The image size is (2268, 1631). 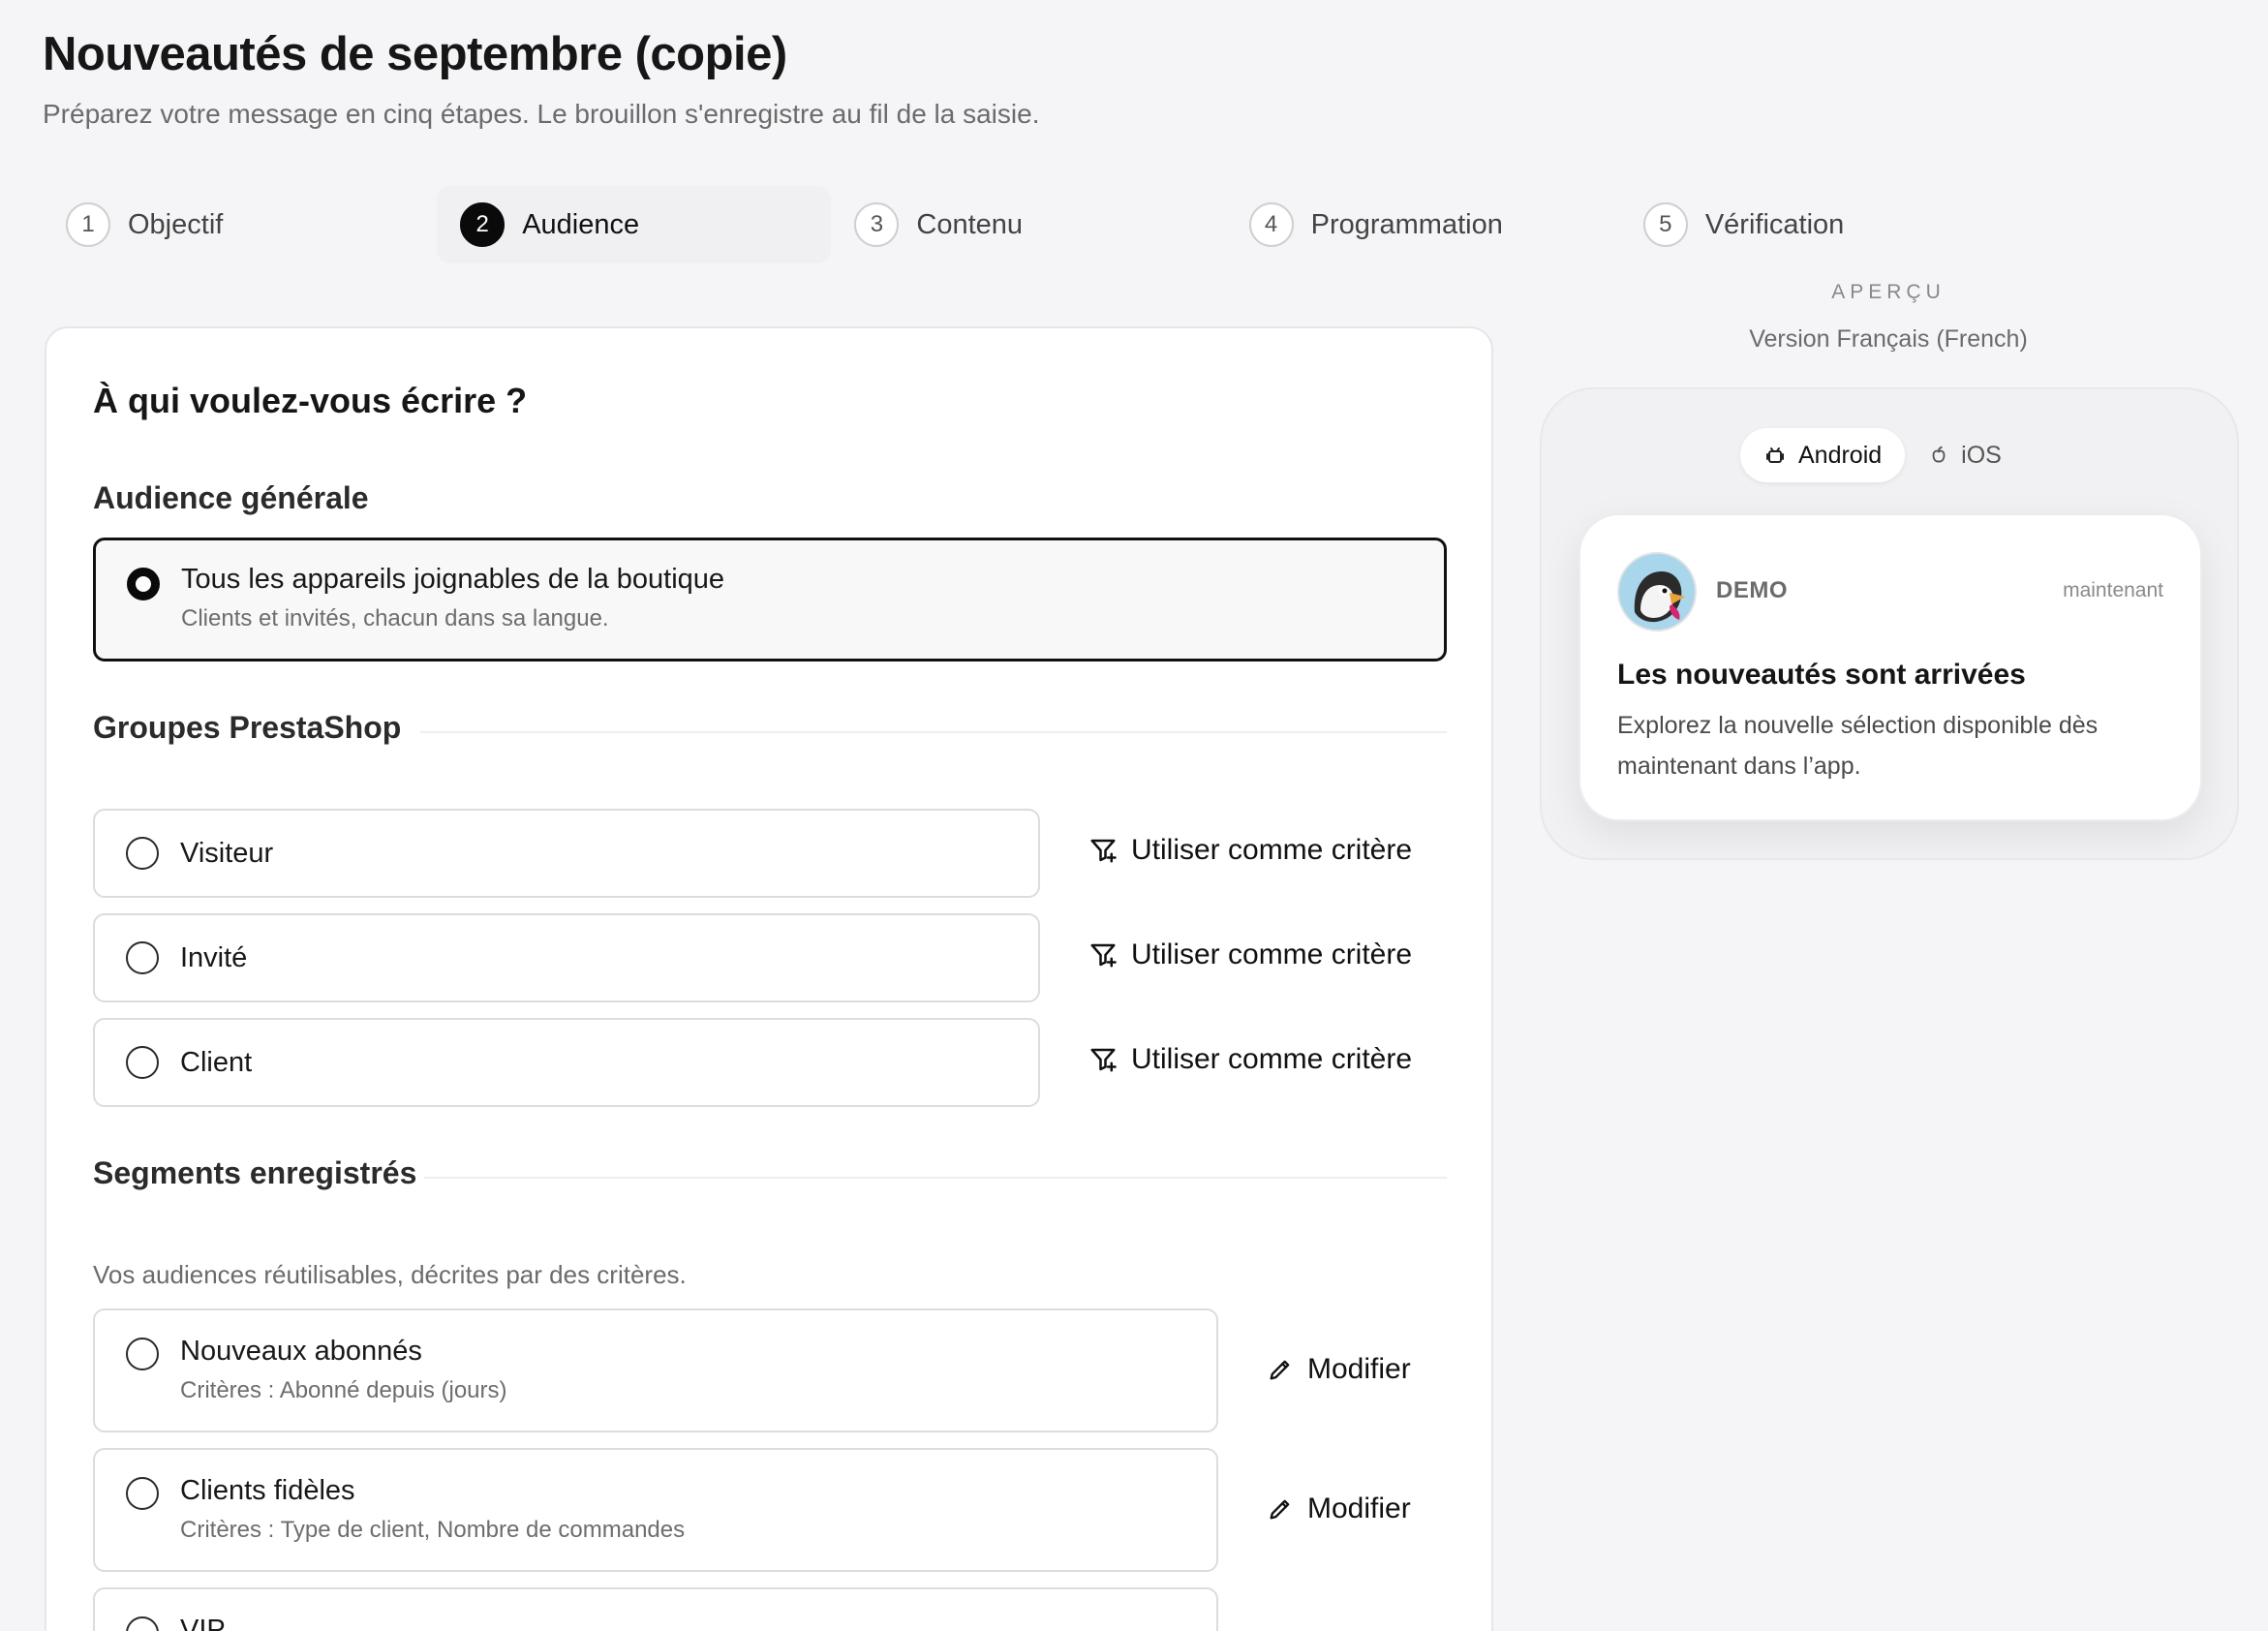 What do you see at coordinates (217, 1062) in the screenshot?
I see `option-label: Client` at bounding box center [217, 1062].